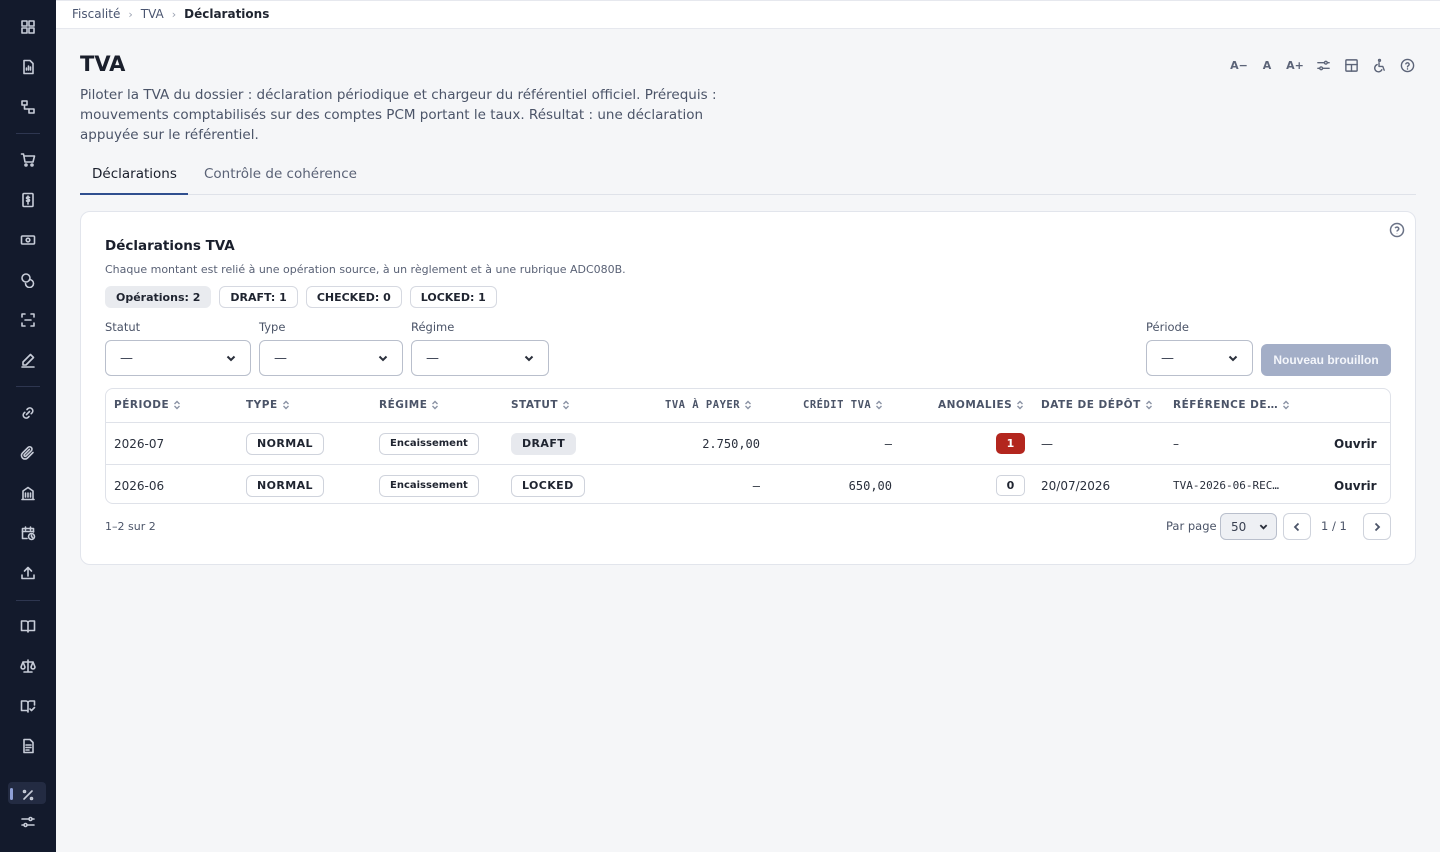 The width and height of the screenshot is (1440, 852). I want to click on column-header-anomalies: ANOMALIES, so click(981, 405).